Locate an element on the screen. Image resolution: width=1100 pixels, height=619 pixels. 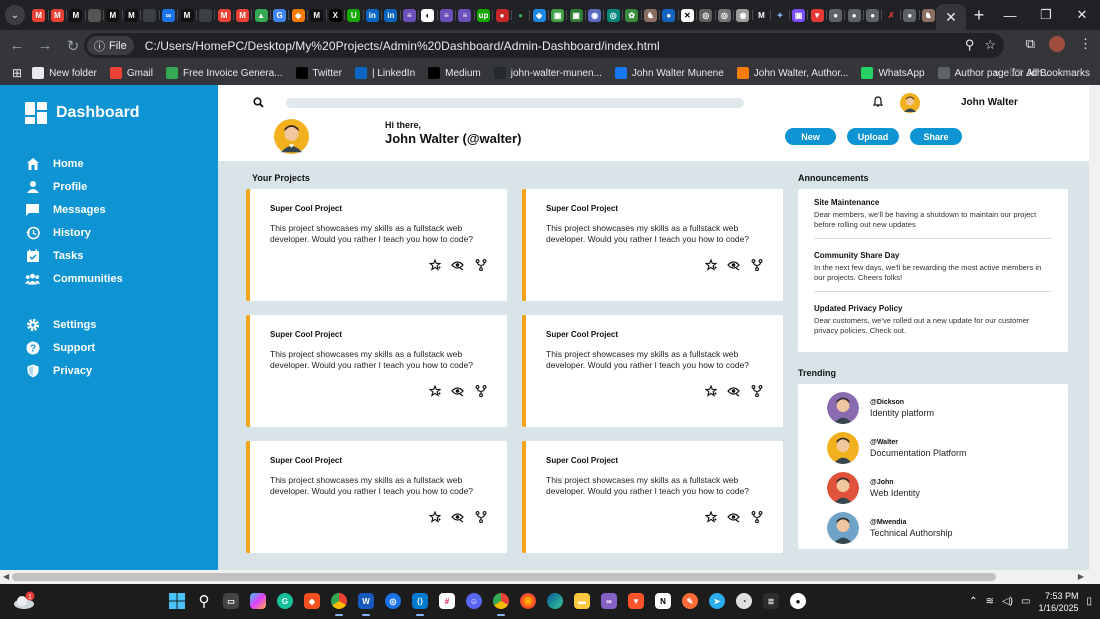
horizontal-scrollbar: ◀ ▶ is located at coordinates (550, 577).